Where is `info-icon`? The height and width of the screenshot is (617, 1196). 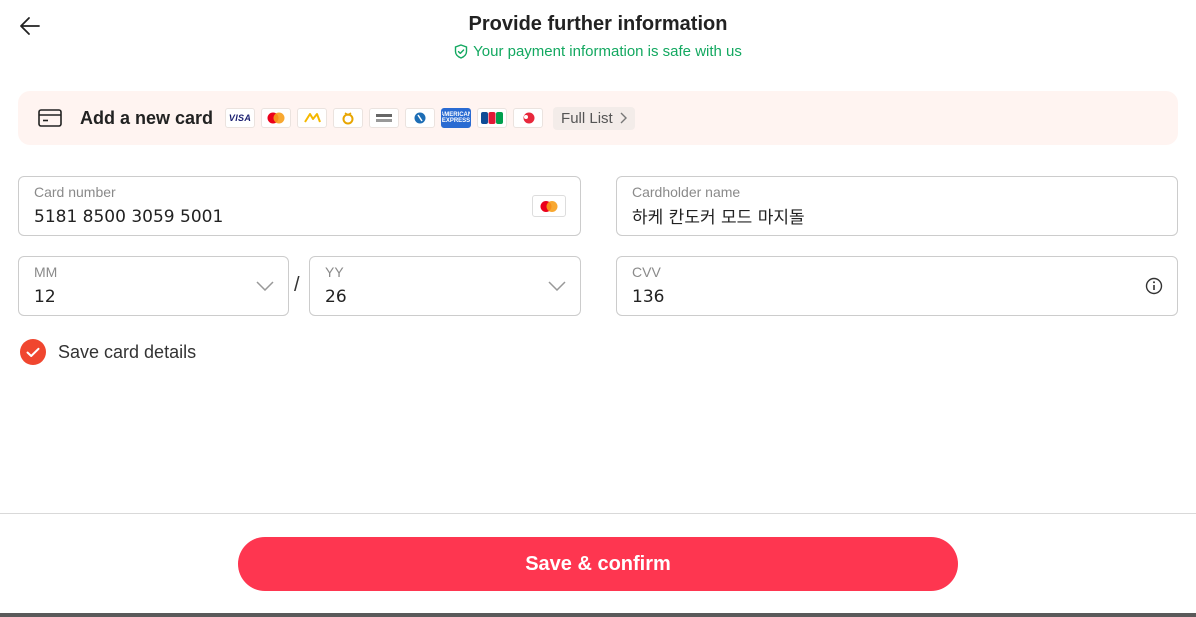
info-icon is located at coordinates (1154, 286).